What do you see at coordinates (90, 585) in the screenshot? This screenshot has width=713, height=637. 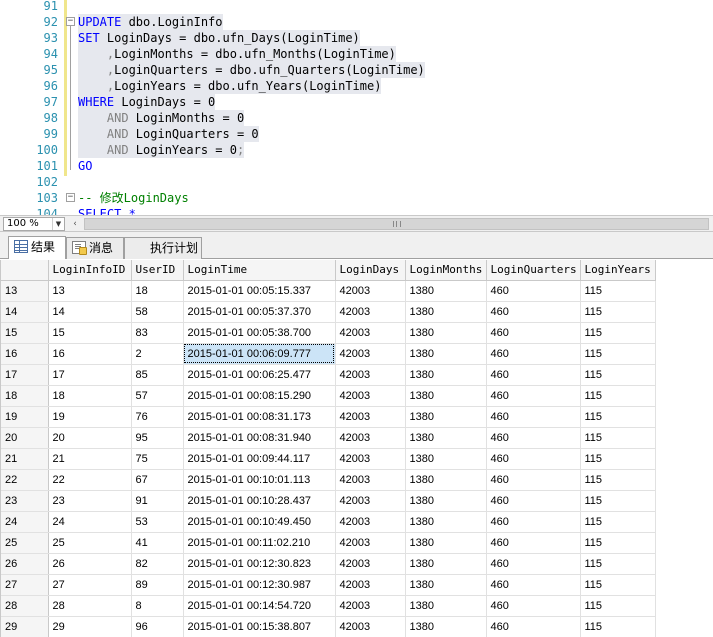 I see `grid-cell: 27` at bounding box center [90, 585].